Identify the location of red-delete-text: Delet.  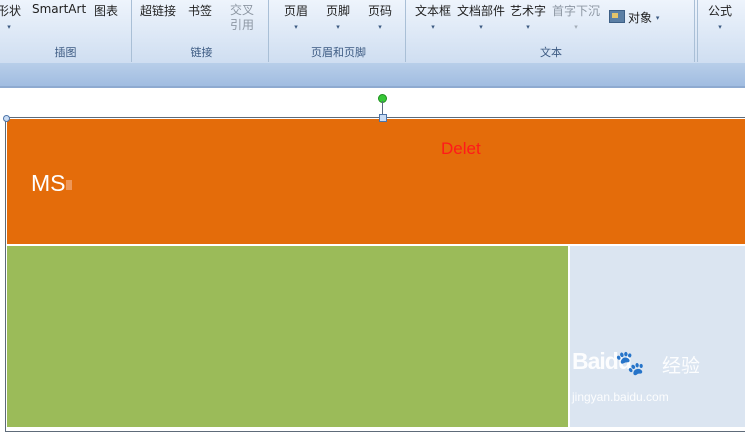
(461, 149).